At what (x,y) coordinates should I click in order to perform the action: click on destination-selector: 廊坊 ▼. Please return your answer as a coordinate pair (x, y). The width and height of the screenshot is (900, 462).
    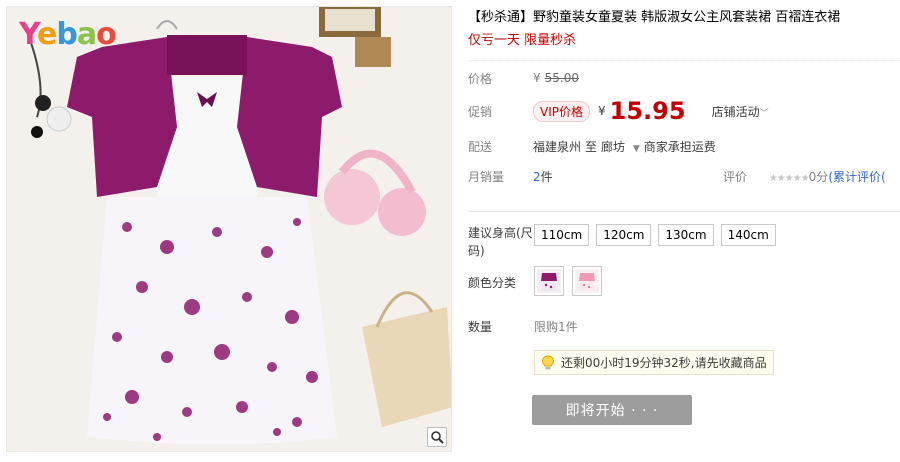
    Looking at the image, I should click on (622, 146).